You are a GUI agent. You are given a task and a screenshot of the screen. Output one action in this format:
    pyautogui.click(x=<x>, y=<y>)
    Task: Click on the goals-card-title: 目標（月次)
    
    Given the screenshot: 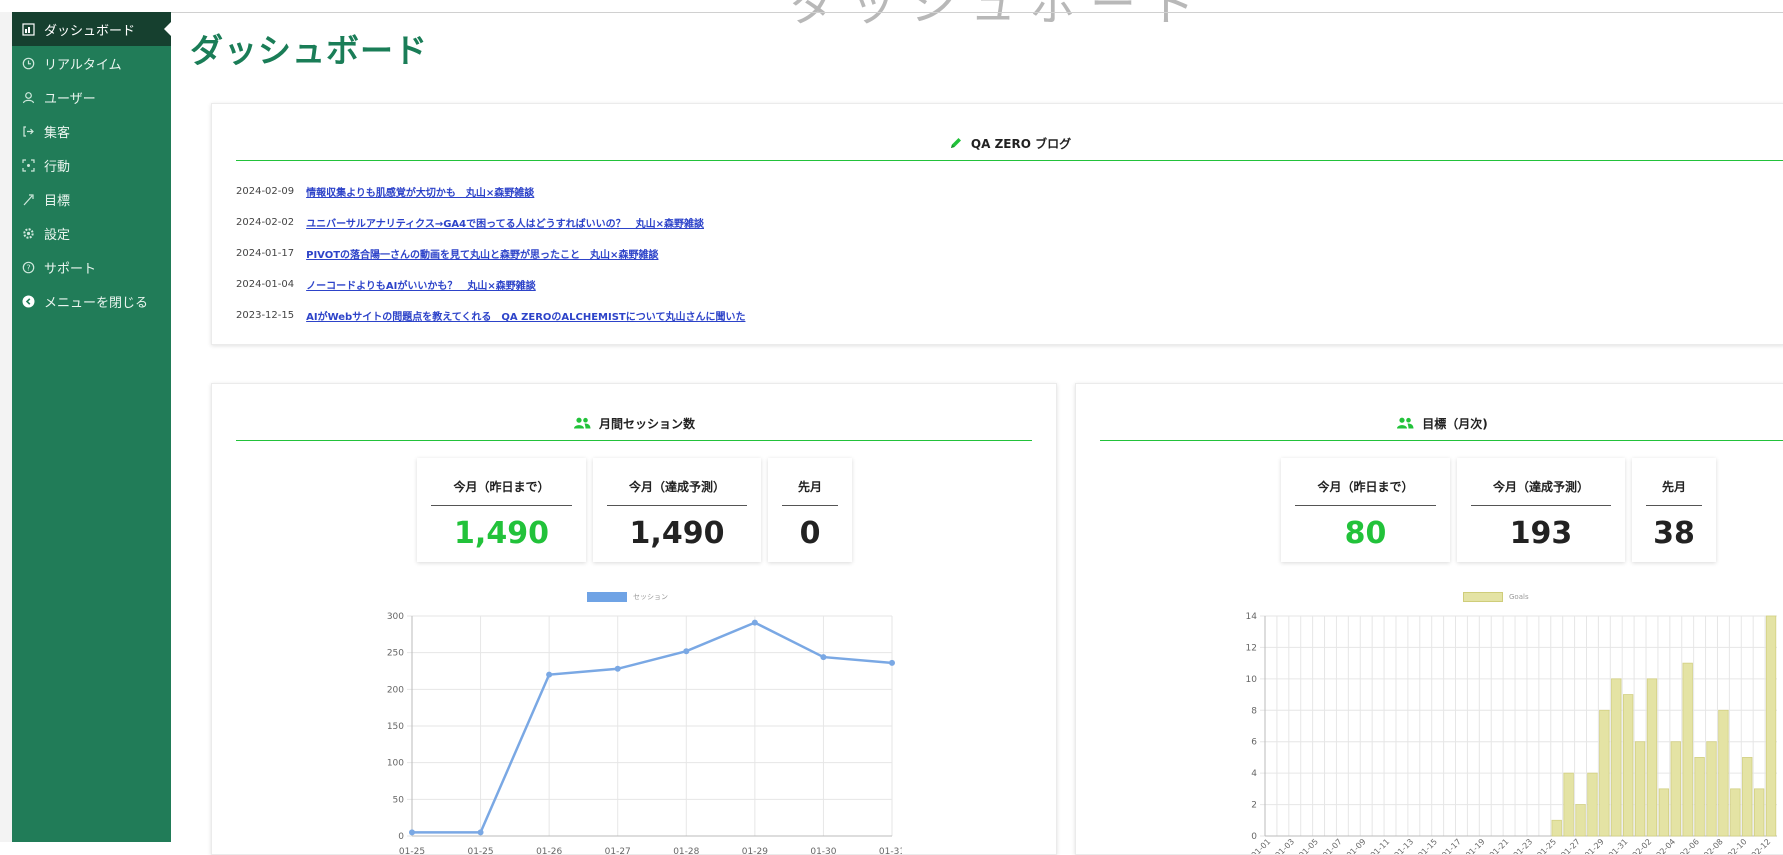 What is the action you would take?
    pyautogui.click(x=1455, y=423)
    